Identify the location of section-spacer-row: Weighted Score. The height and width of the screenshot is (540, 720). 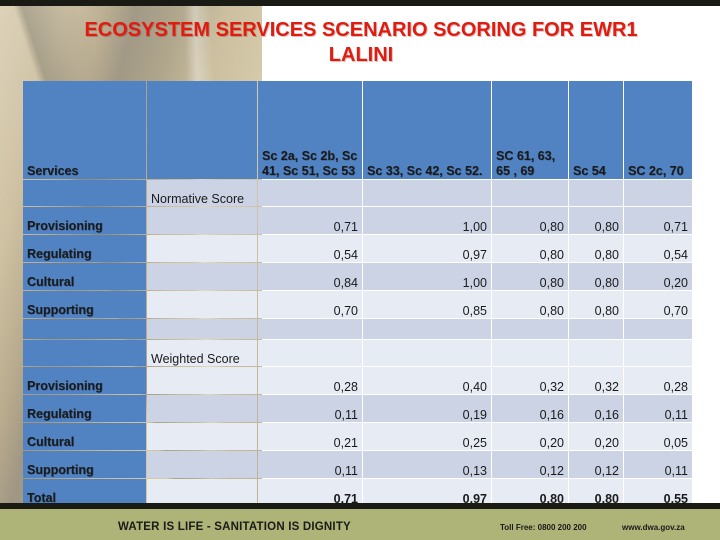
(357, 353).